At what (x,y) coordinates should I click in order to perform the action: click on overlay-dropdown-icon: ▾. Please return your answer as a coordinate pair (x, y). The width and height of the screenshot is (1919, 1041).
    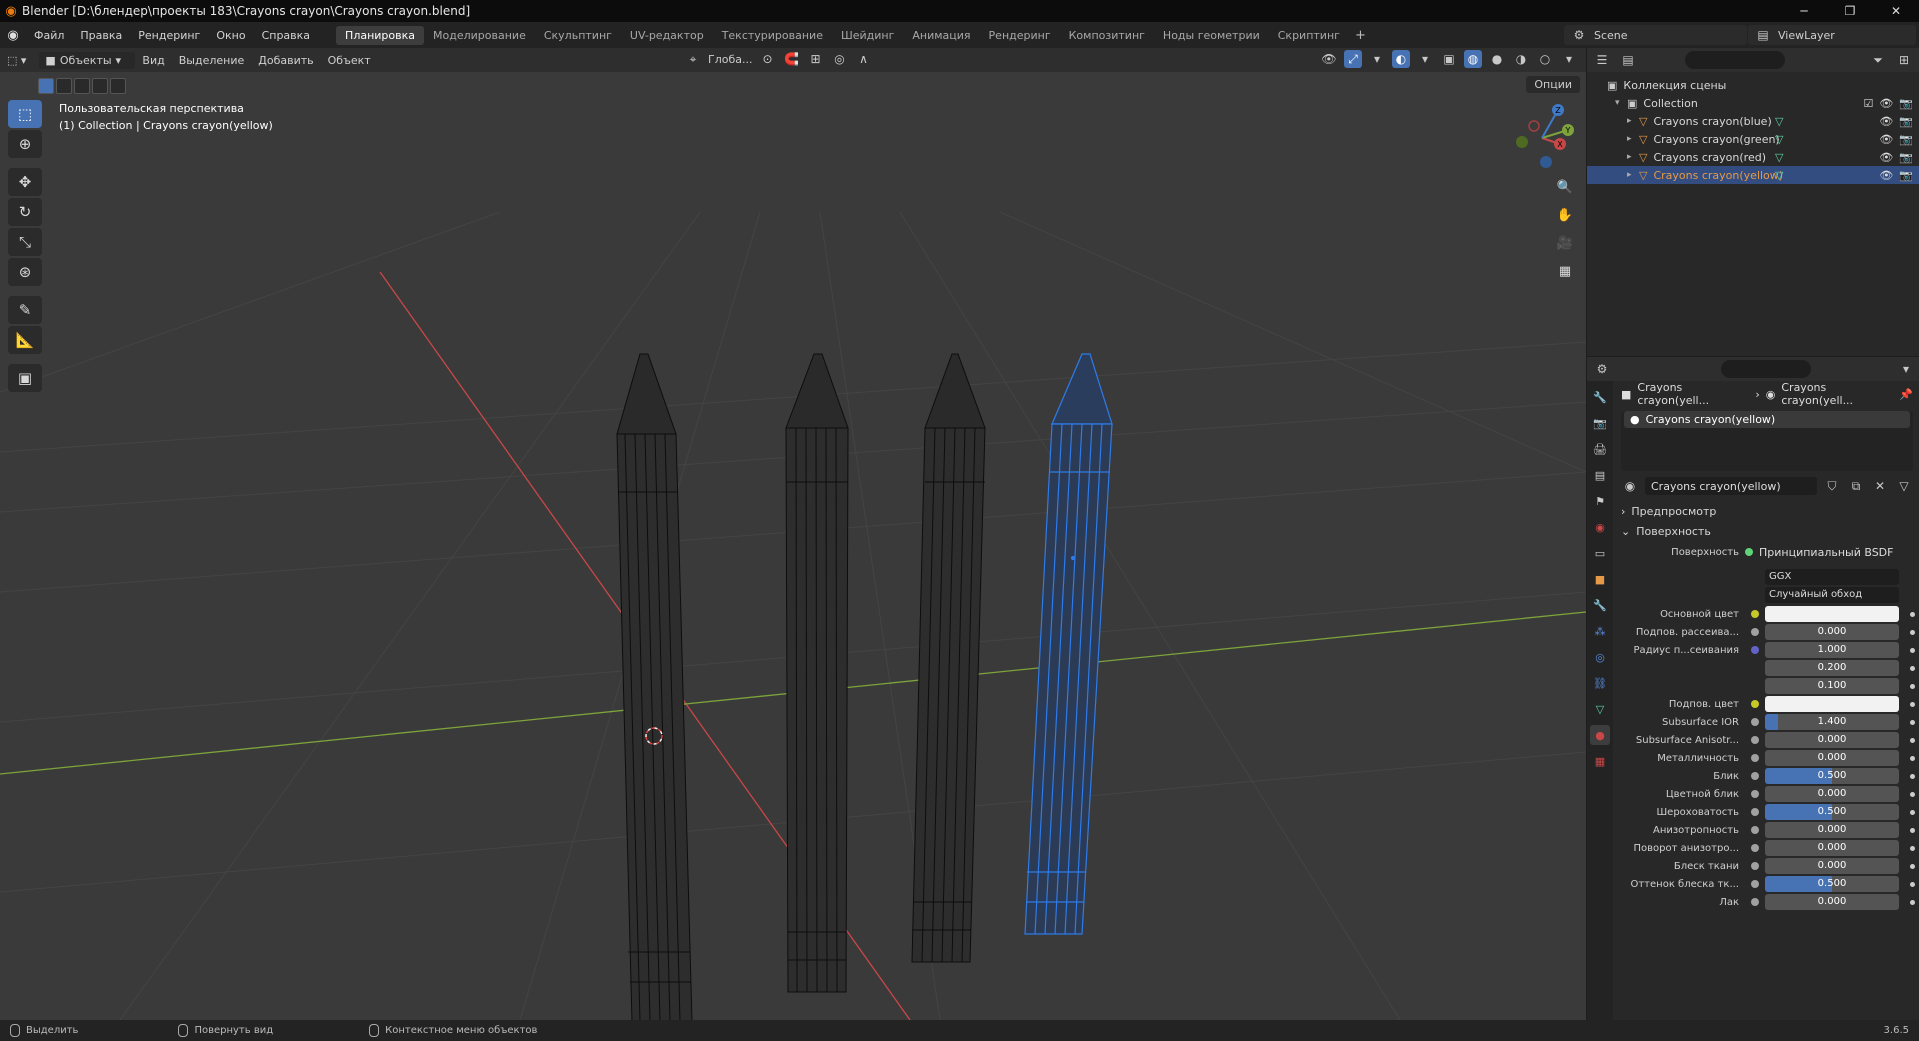
    Looking at the image, I should click on (1425, 59).